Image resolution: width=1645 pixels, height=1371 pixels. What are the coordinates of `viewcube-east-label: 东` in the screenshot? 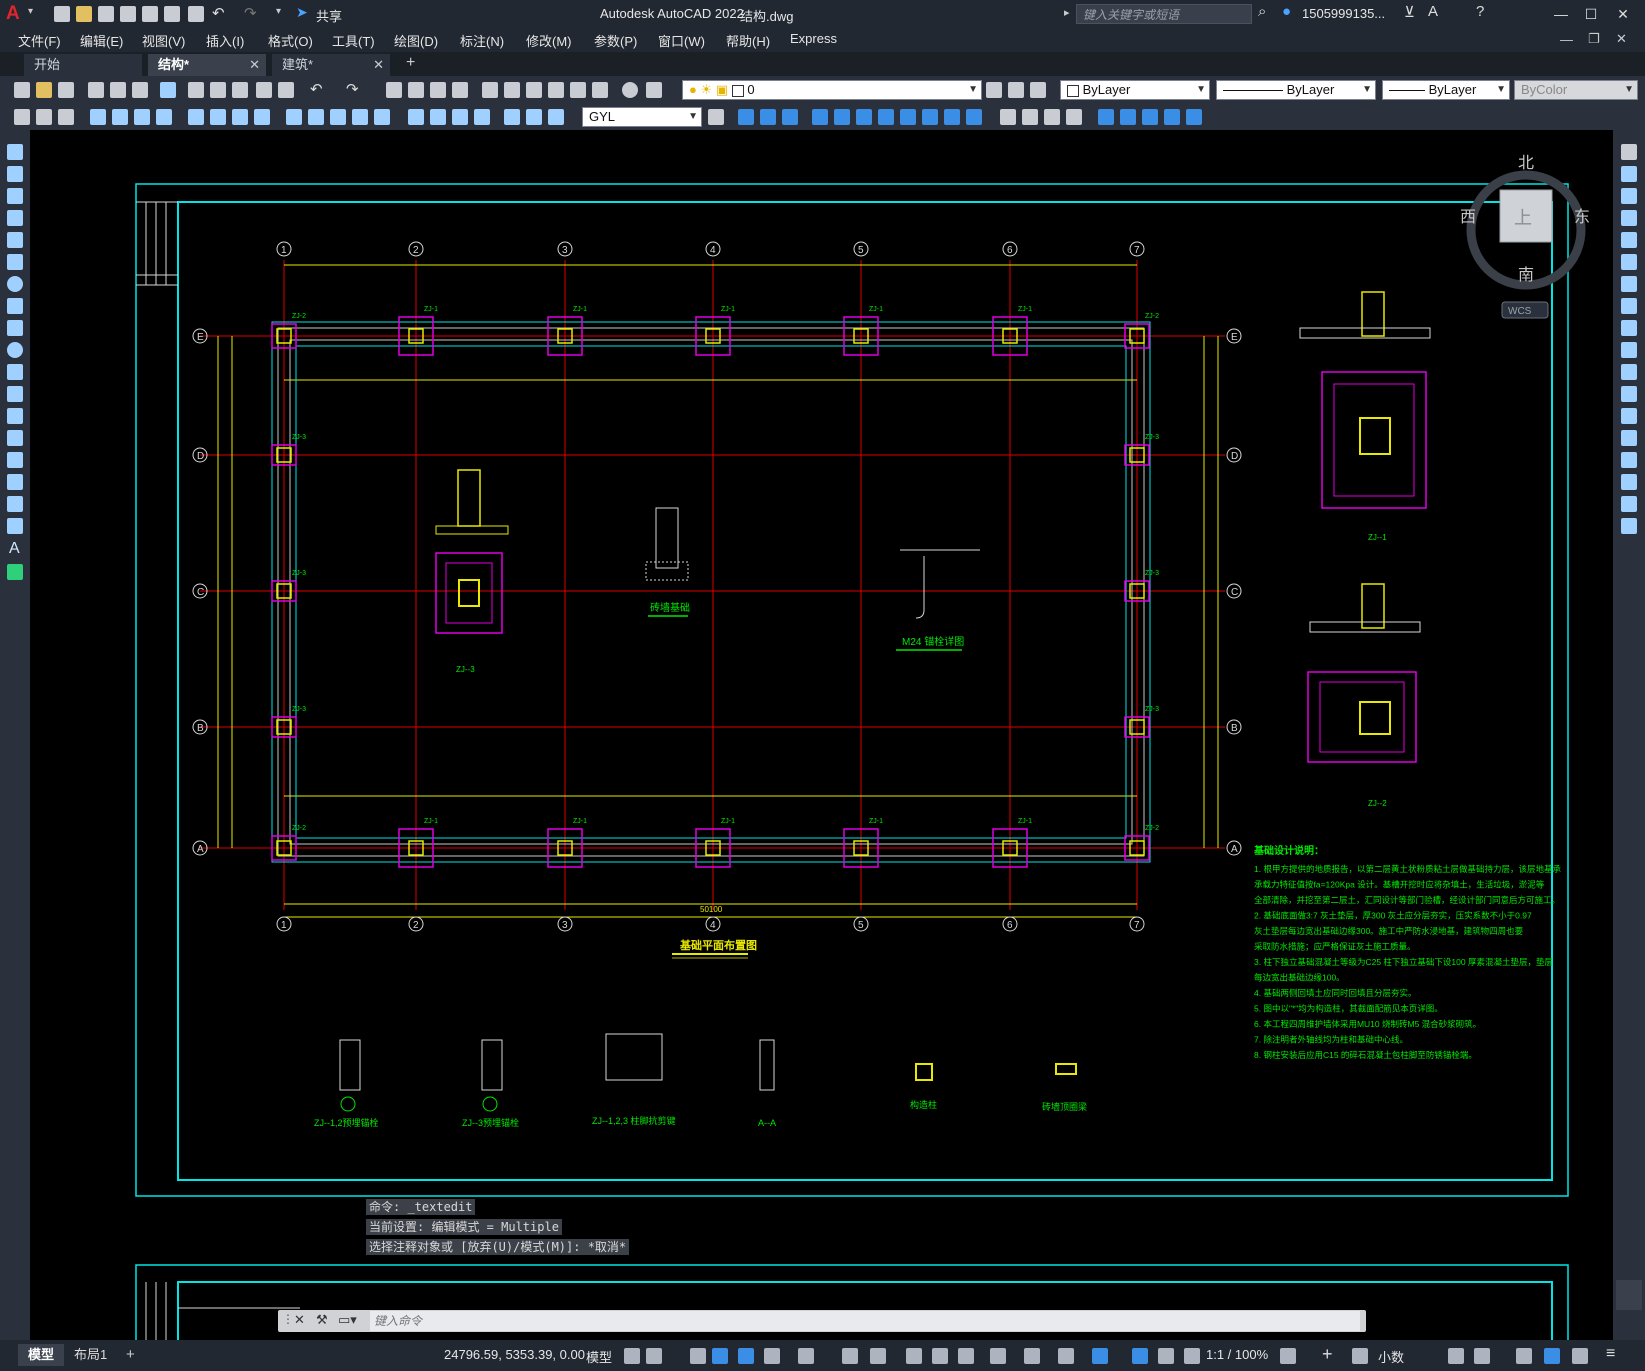 It's located at (1582, 217).